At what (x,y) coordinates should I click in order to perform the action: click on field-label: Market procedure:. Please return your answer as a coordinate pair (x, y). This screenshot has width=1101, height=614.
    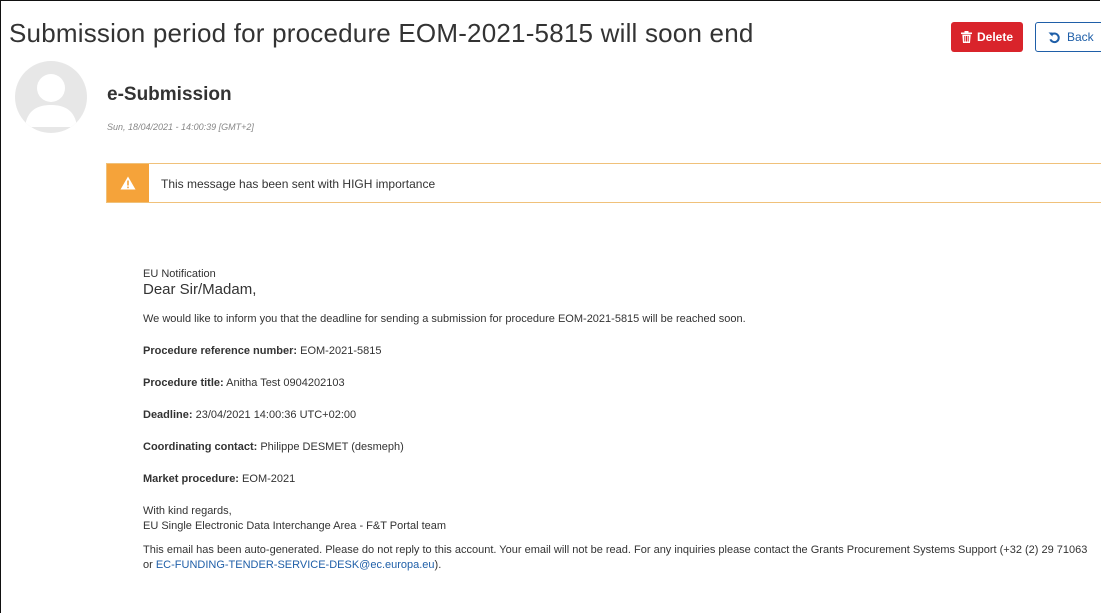
    Looking at the image, I should click on (191, 479).